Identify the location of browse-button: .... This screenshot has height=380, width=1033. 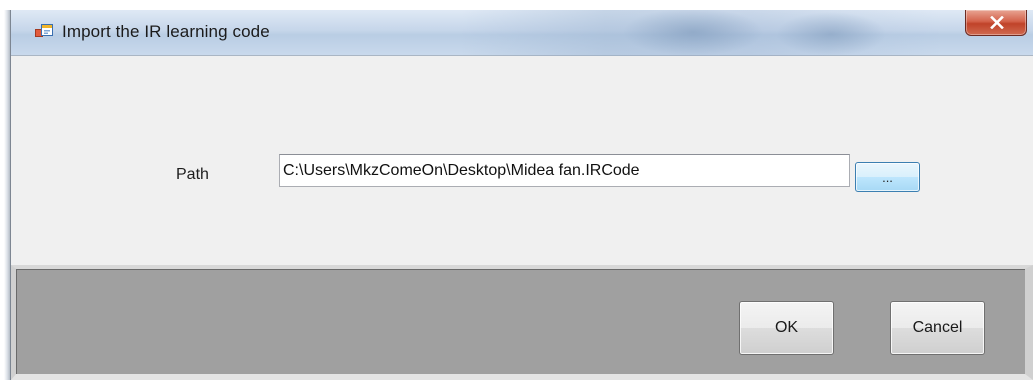
(887, 177).